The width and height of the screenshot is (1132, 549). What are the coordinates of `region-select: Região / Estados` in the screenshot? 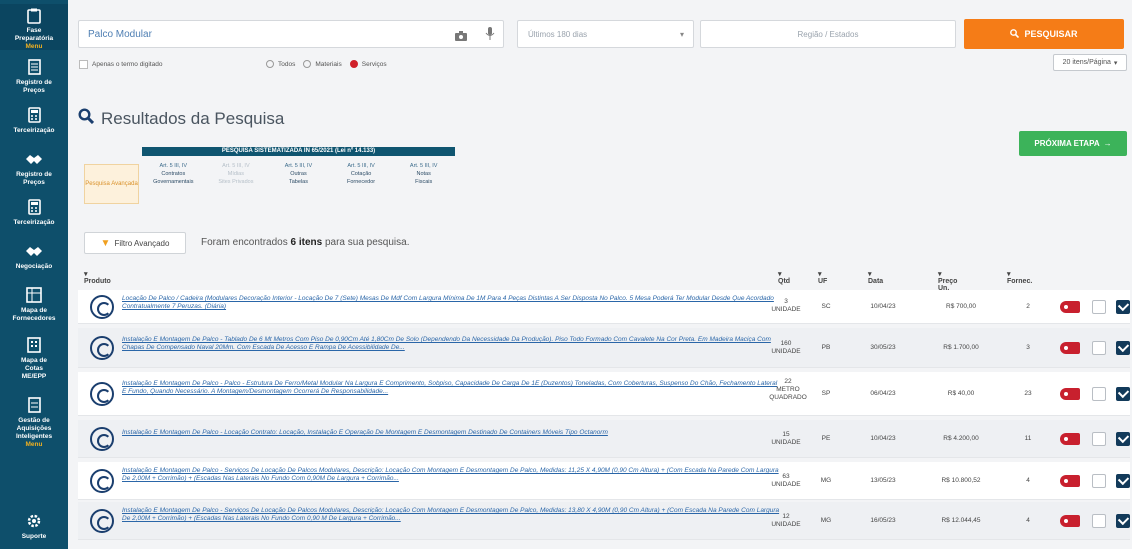 It's located at (828, 34).